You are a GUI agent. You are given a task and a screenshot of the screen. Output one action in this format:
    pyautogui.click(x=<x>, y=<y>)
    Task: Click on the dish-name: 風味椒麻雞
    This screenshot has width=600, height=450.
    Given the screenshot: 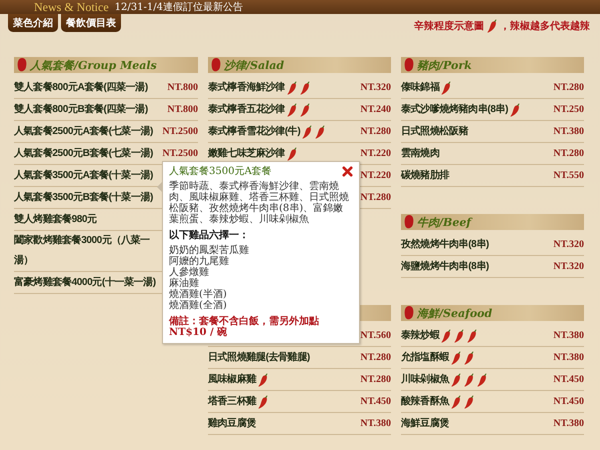 What is the action you would take?
    pyautogui.click(x=232, y=379)
    